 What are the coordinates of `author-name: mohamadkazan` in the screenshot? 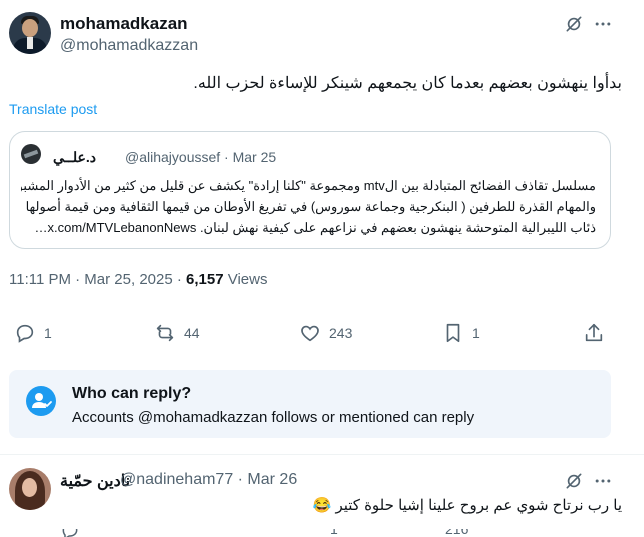 It's located at (124, 24).